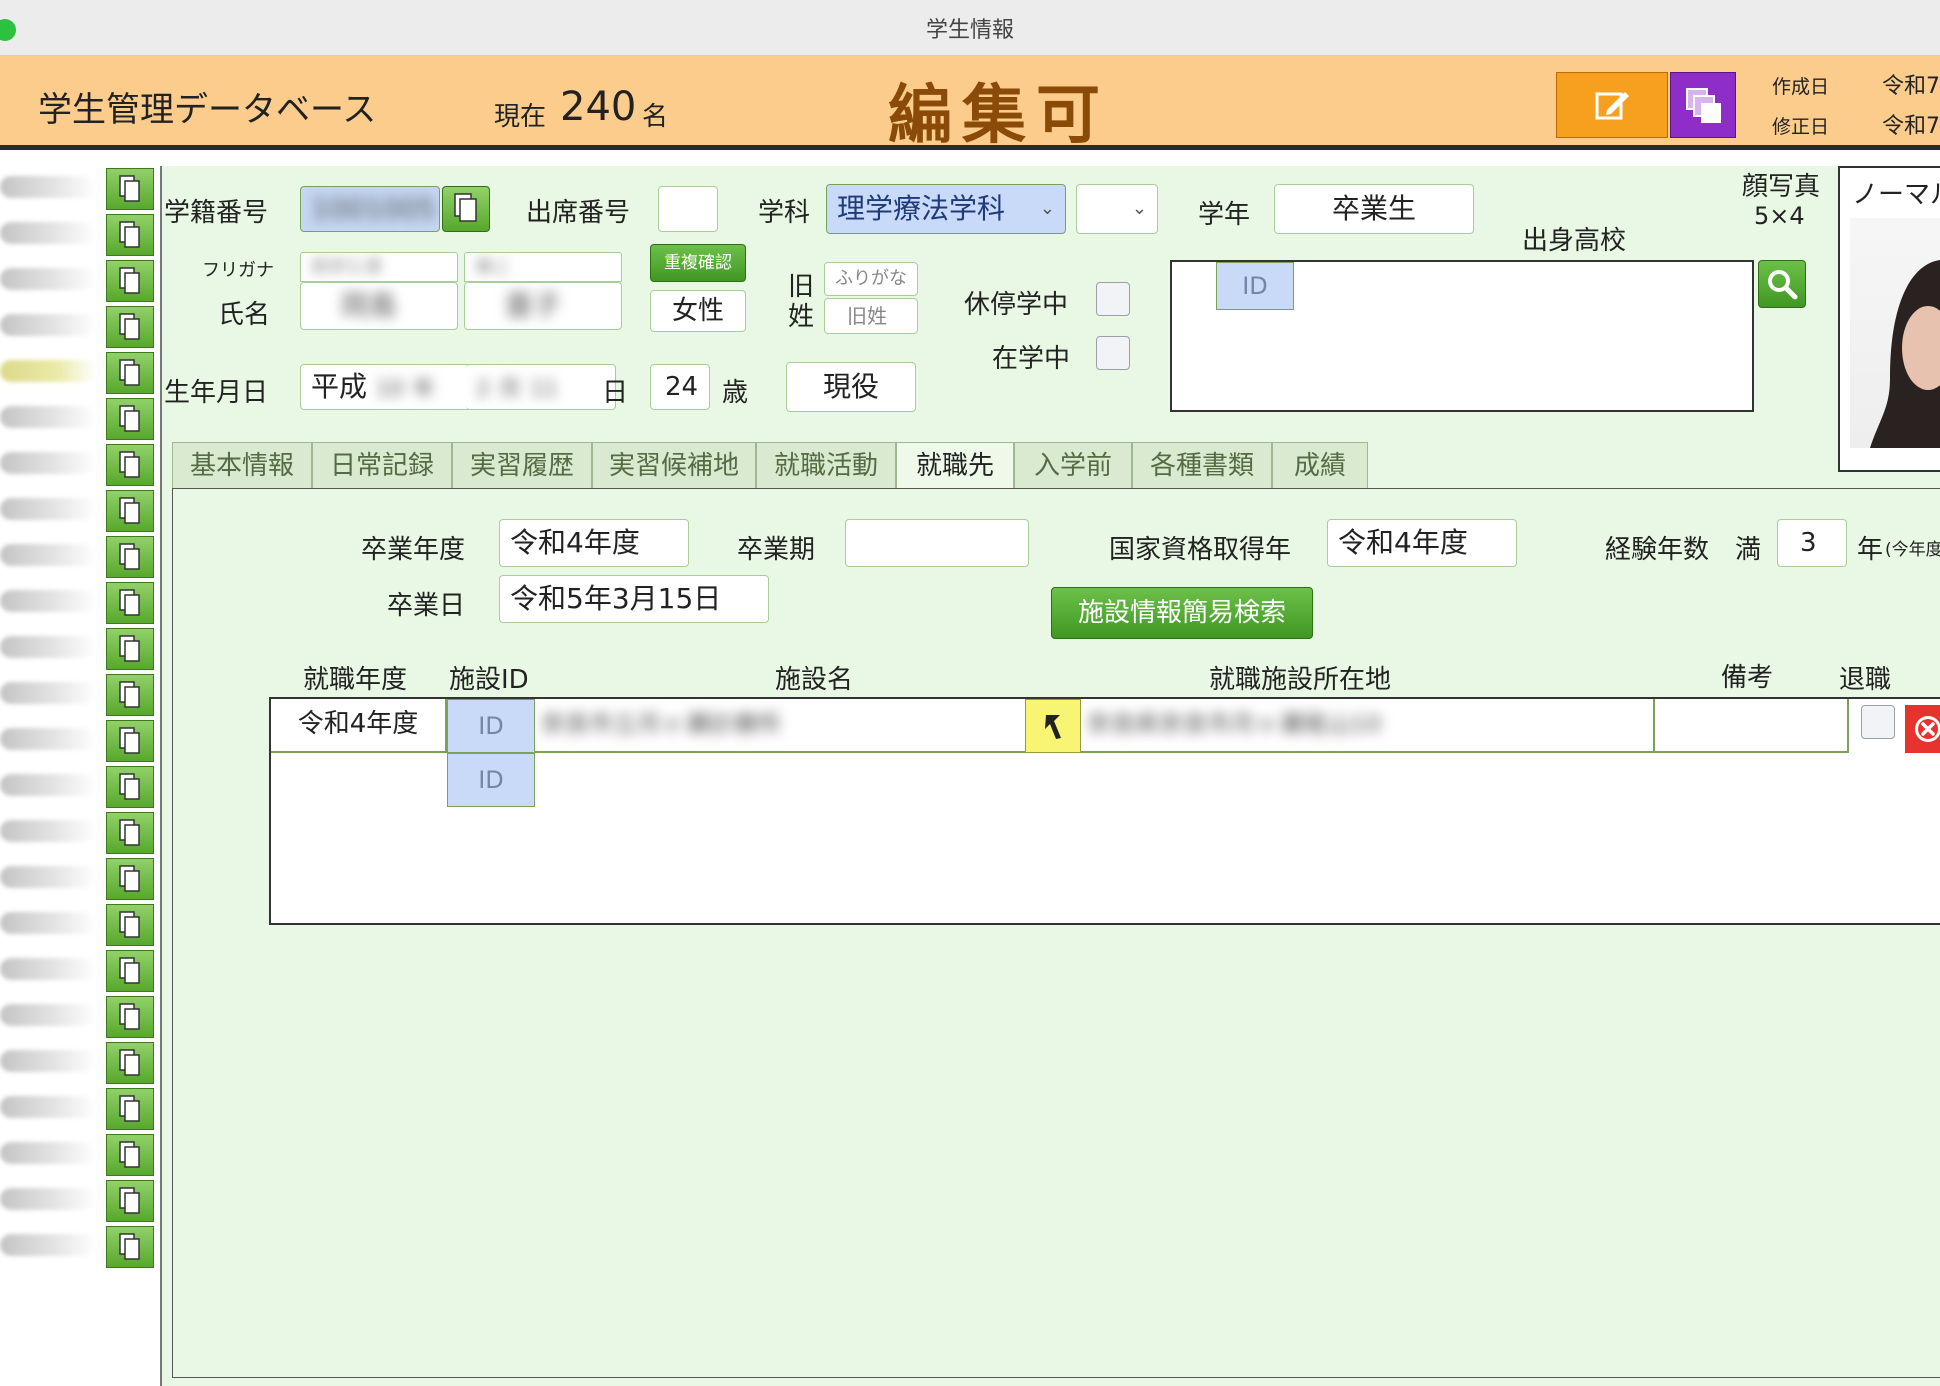  I want to click on delete-row-button, so click(1922, 729).